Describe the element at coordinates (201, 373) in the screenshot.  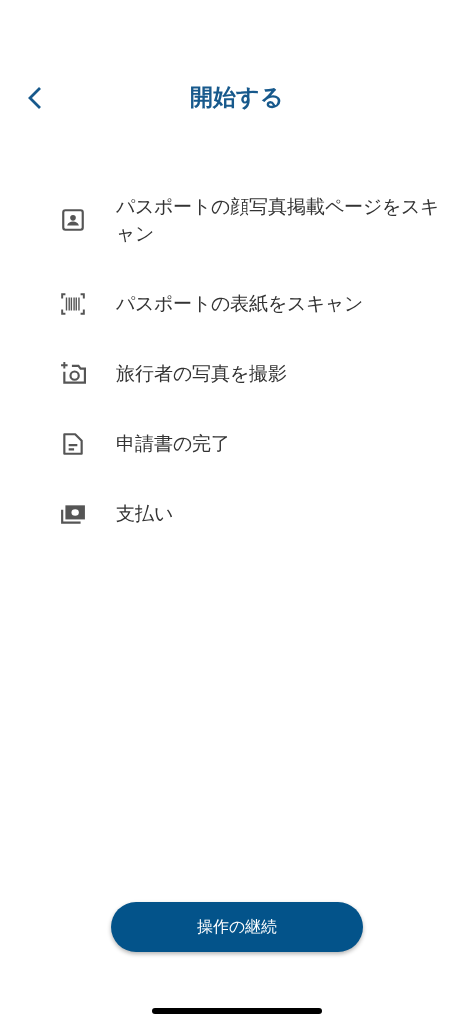
I see `step-label: 旅行者の写真を撮影` at that location.